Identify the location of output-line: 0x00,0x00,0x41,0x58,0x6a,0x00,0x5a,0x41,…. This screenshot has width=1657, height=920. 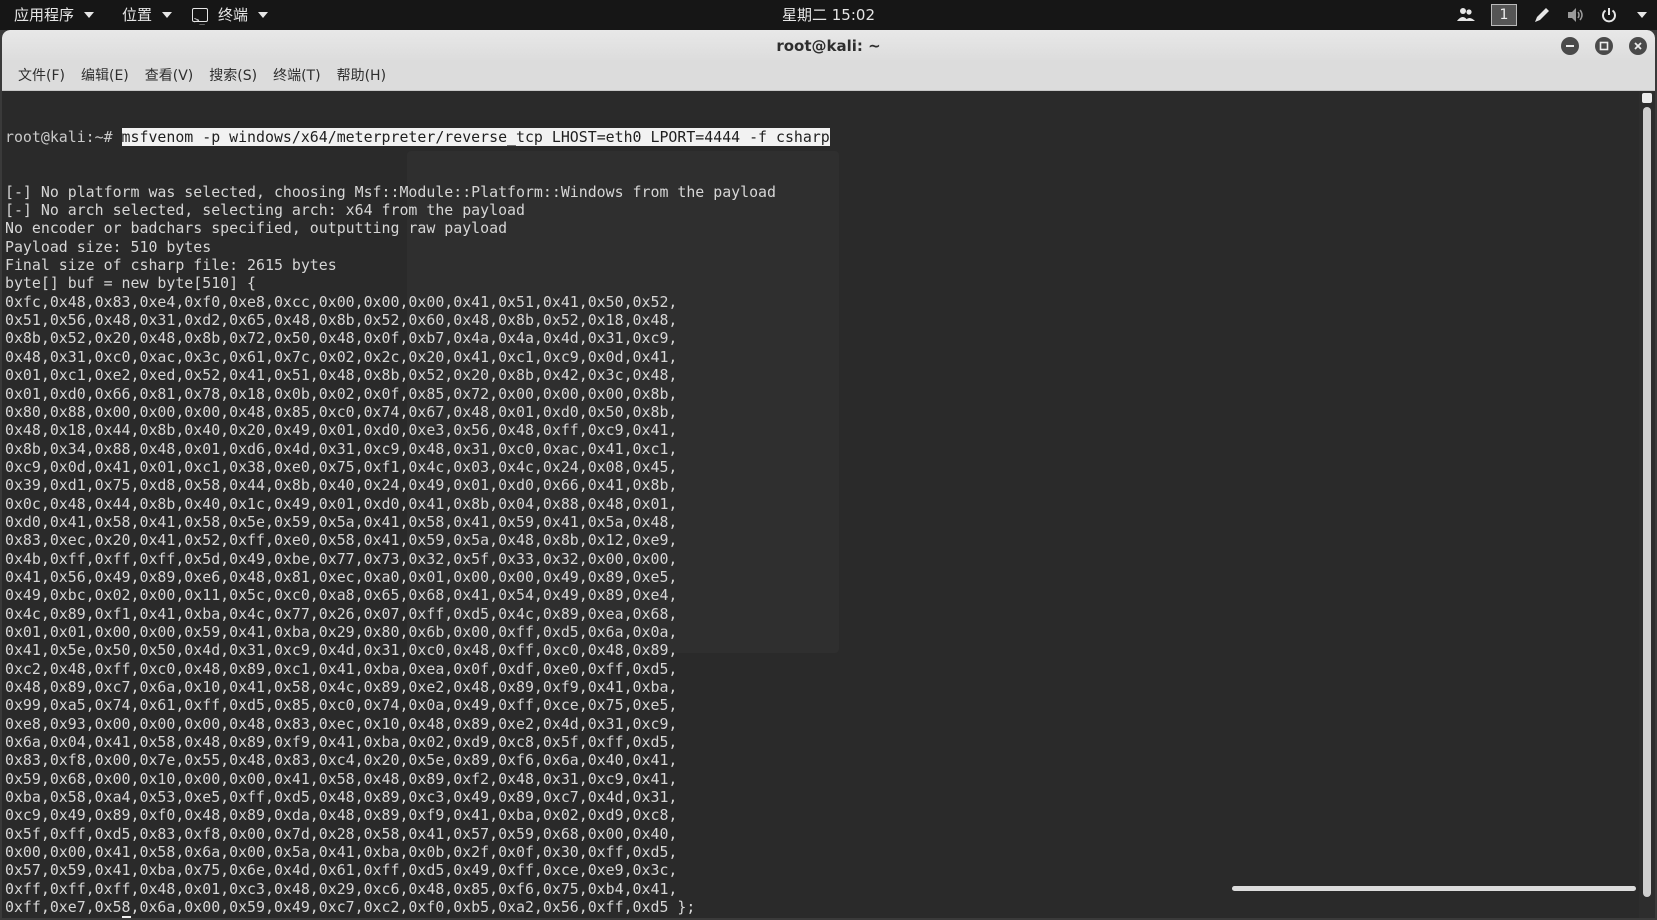
(341, 852).